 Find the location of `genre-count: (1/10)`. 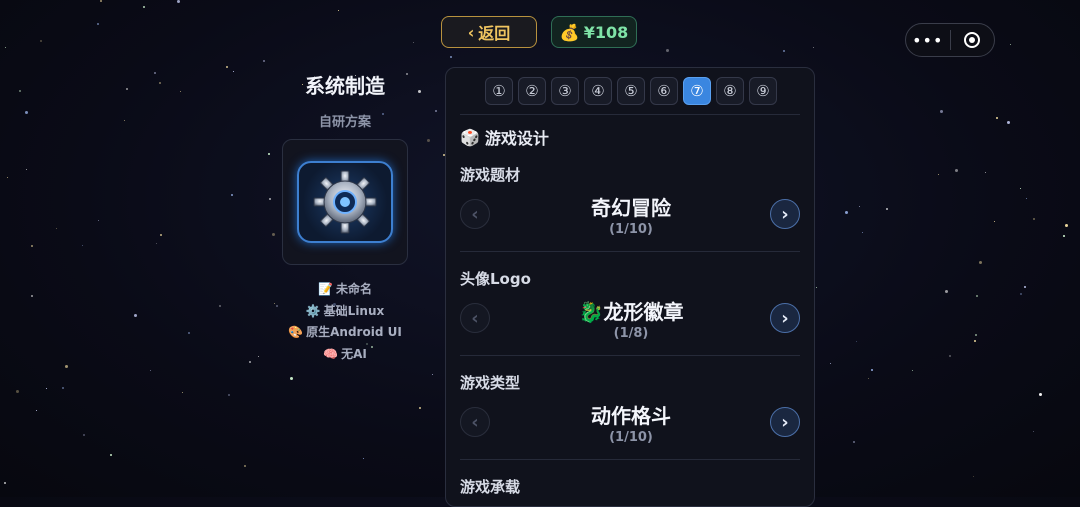

genre-count: (1/10) is located at coordinates (631, 437).